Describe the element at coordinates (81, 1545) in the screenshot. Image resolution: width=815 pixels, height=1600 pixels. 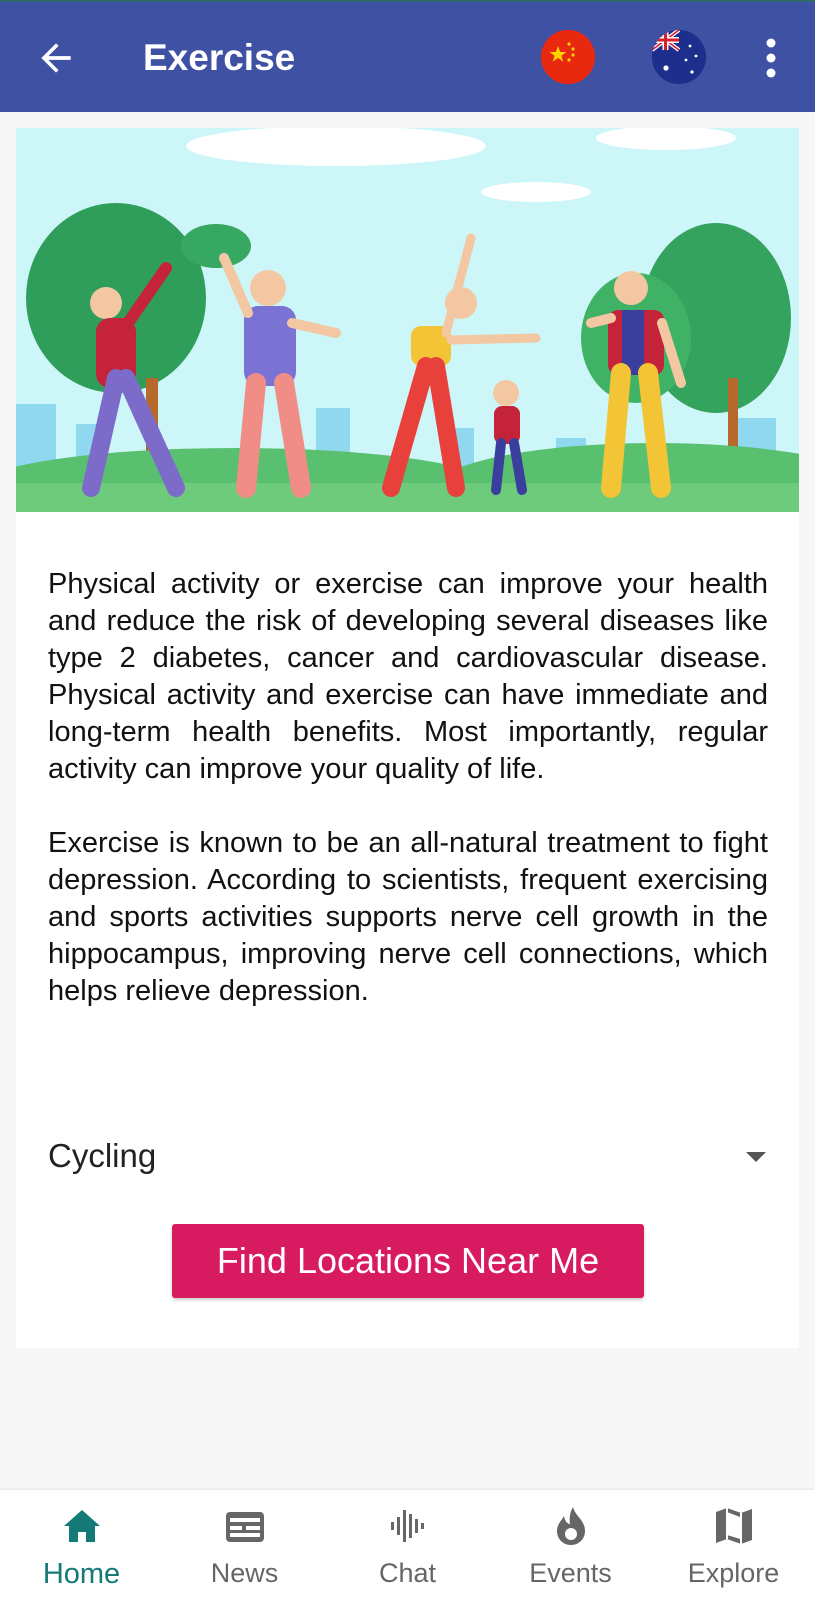
I see `nav-home: Home` at that location.